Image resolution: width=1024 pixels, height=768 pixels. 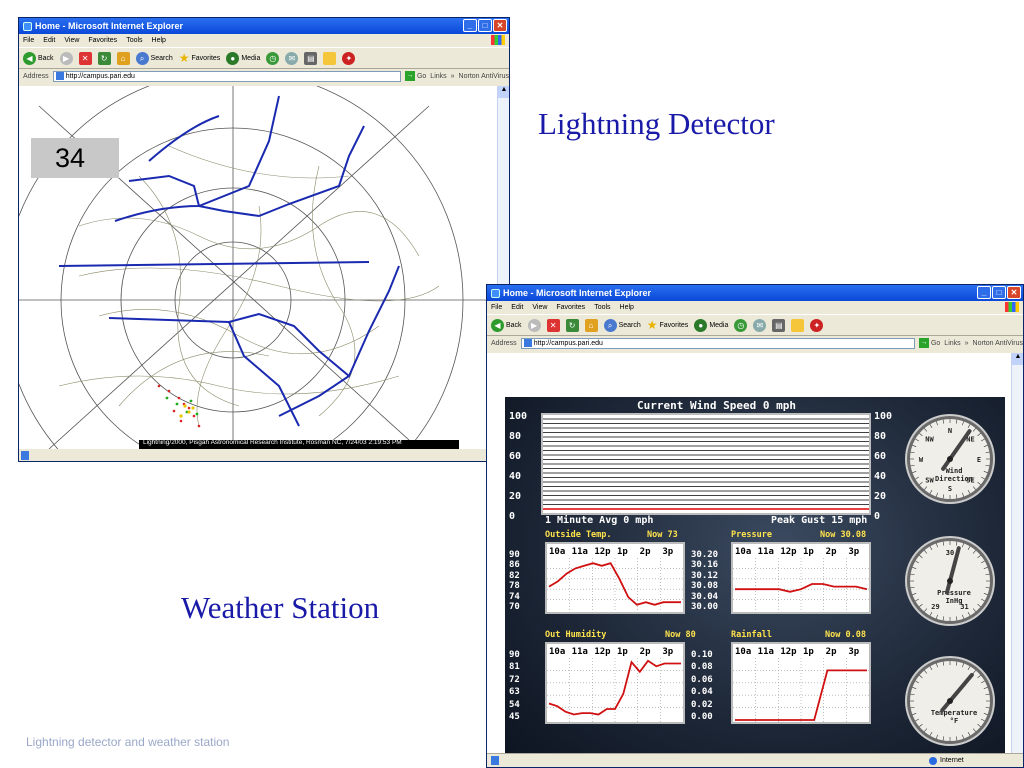 What do you see at coordinates (1017, 553) in the screenshot?
I see `vertical-scrollbar: ▲` at bounding box center [1017, 553].